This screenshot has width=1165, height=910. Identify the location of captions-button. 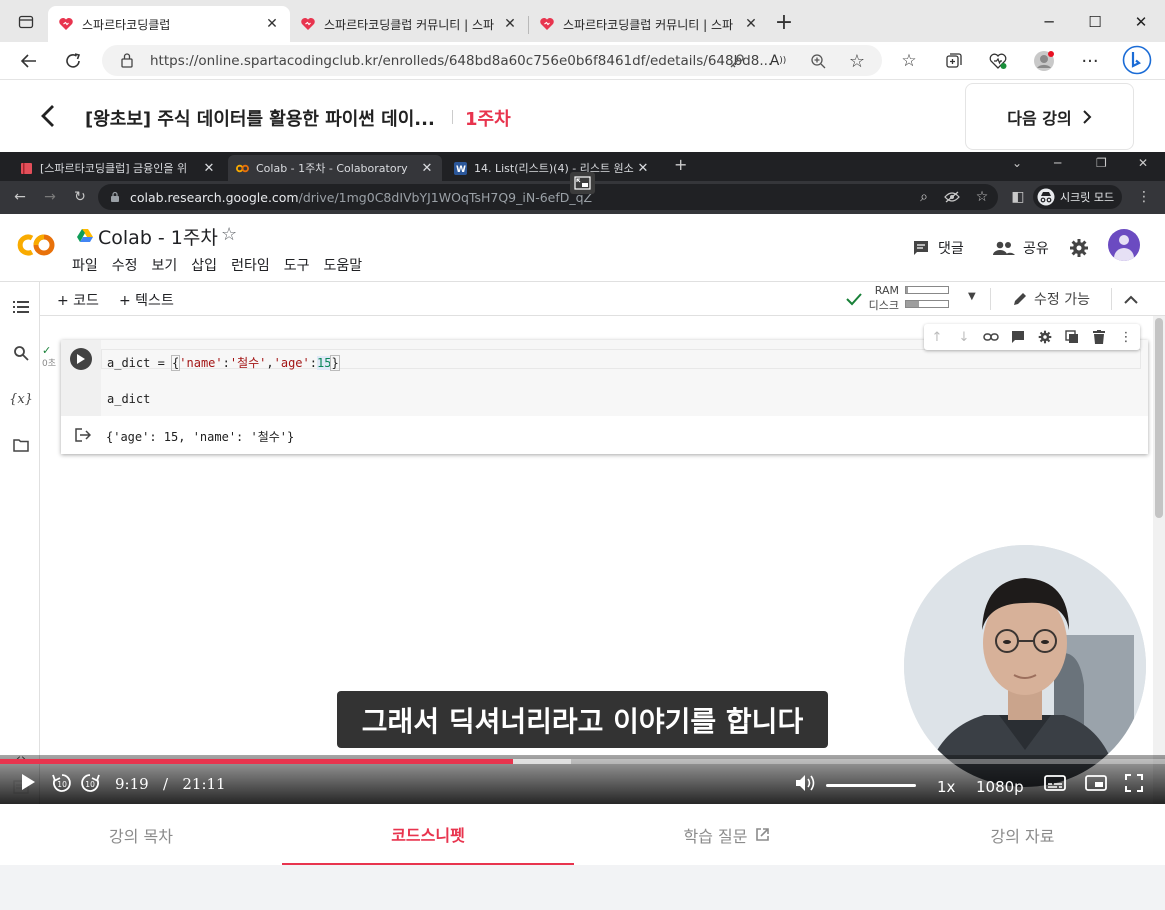
(1055, 783).